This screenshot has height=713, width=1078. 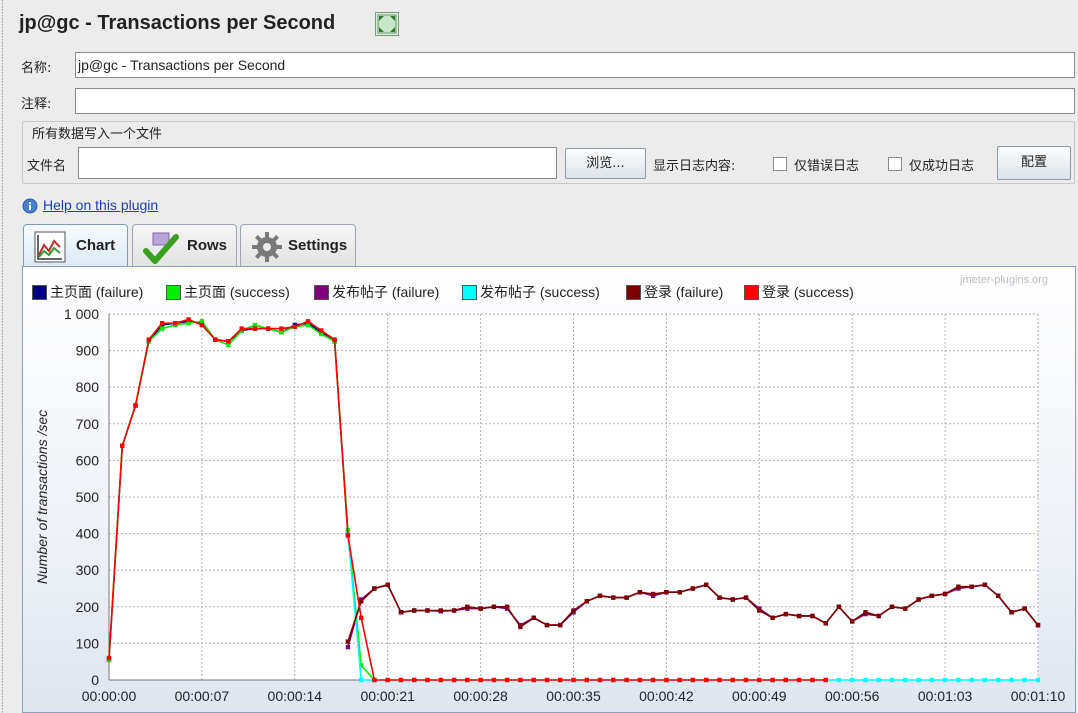 I want to click on x-tick-label: 00:00:14, so click(x=295, y=696).